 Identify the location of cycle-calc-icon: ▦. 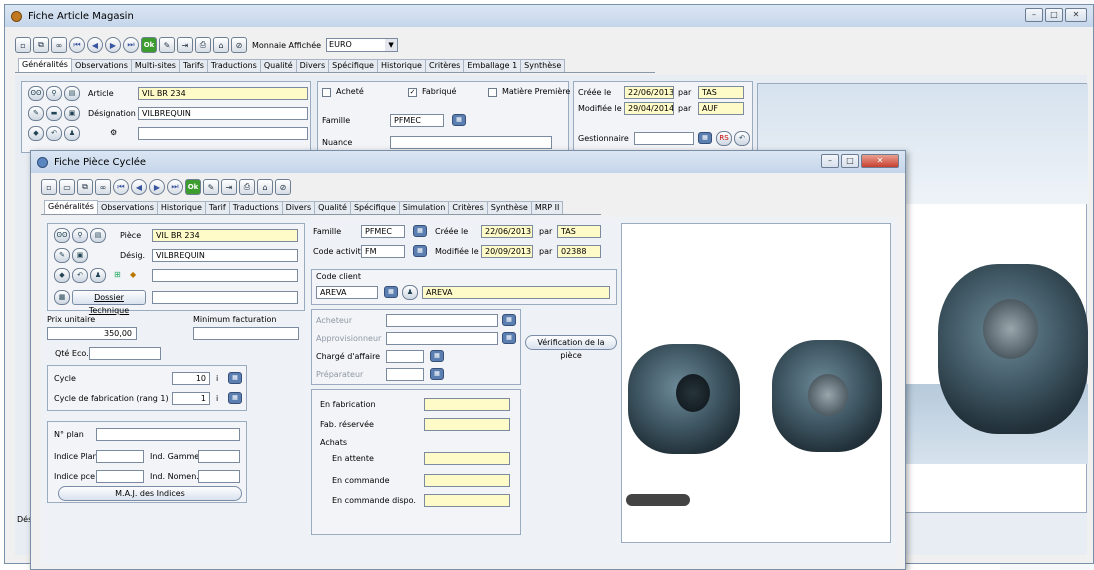
(235, 378).